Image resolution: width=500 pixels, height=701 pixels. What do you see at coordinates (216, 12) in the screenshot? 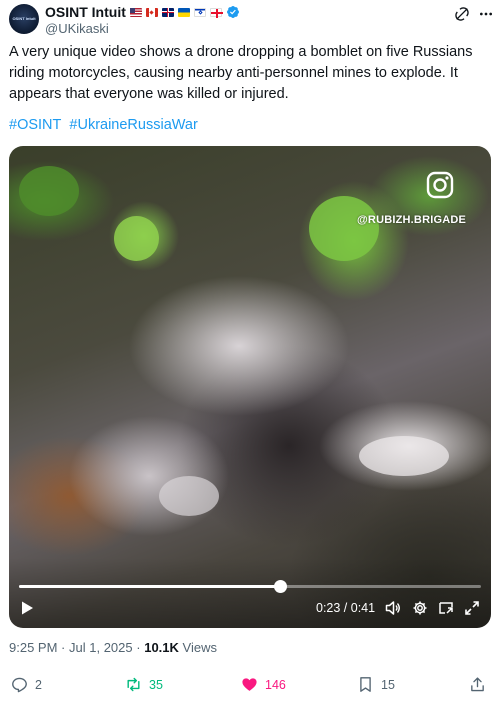
I see `georgia-flag-icon` at bounding box center [216, 12].